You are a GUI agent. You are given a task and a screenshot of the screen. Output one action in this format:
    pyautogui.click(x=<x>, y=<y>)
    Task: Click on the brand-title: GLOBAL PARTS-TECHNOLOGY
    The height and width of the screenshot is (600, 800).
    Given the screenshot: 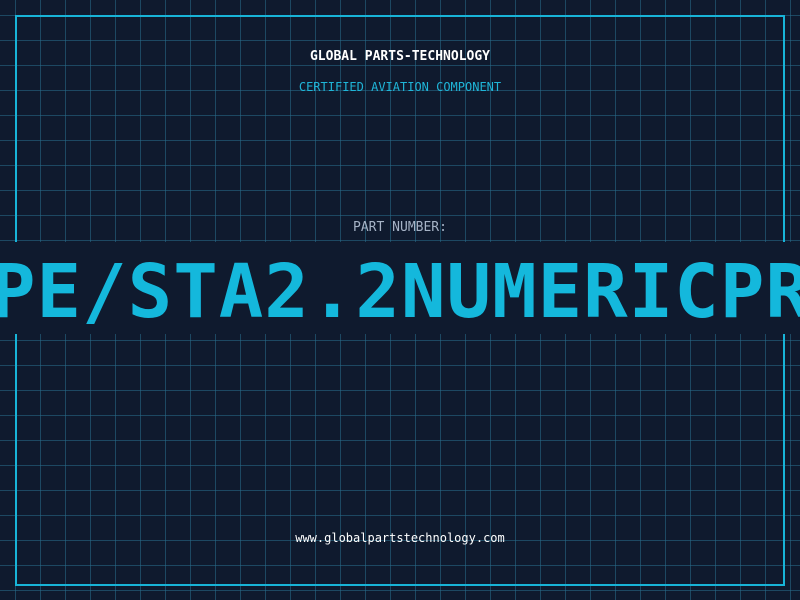 What is the action you would take?
    pyautogui.click(x=399, y=56)
    